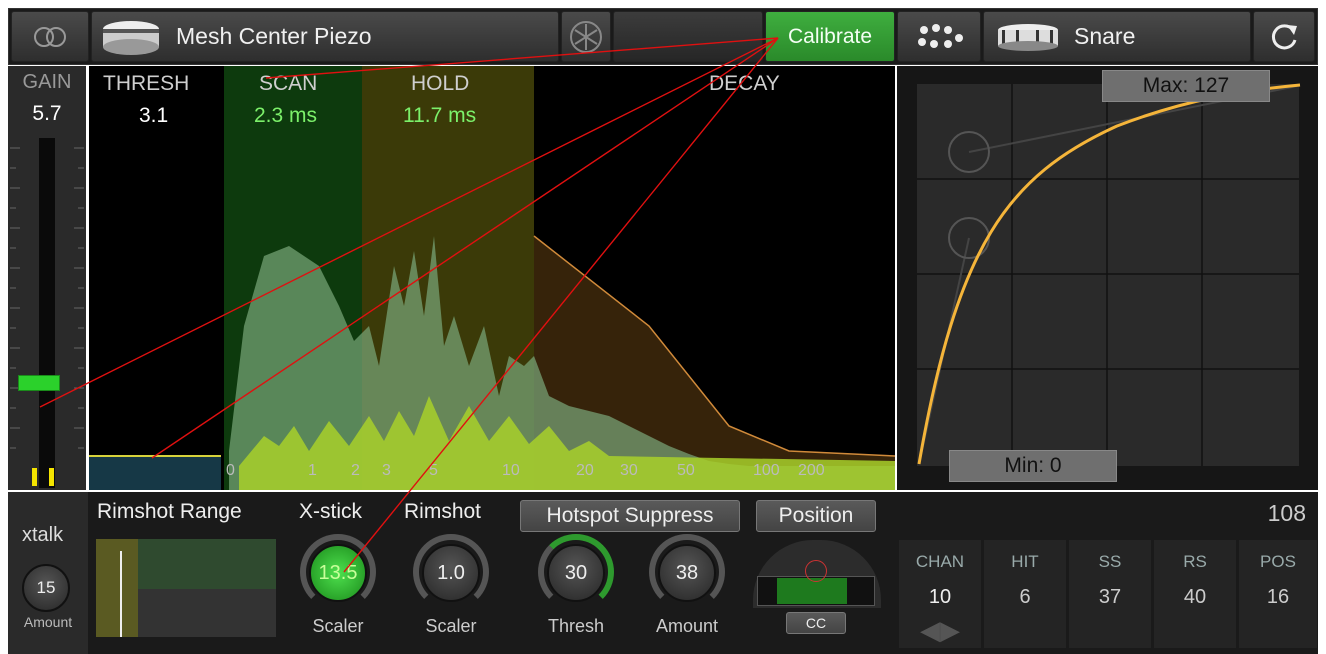  I want to click on rs-title: RS, so click(1195, 561).